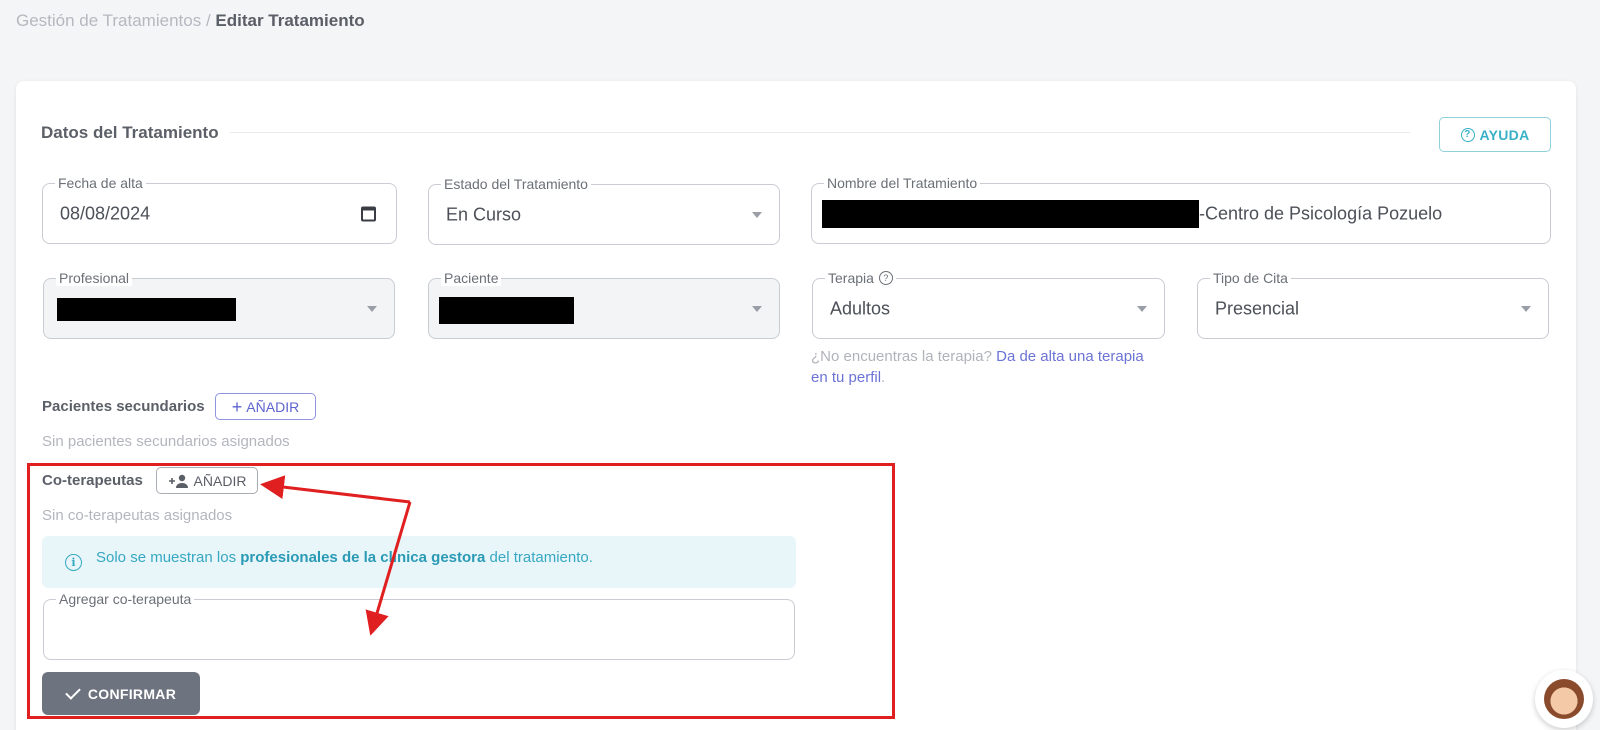 This screenshot has height=730, width=1600. Describe the element at coordinates (1321, 213) in the screenshot. I see `nombre-value-suffix: -Centro de Psicología Pozuelo` at that location.